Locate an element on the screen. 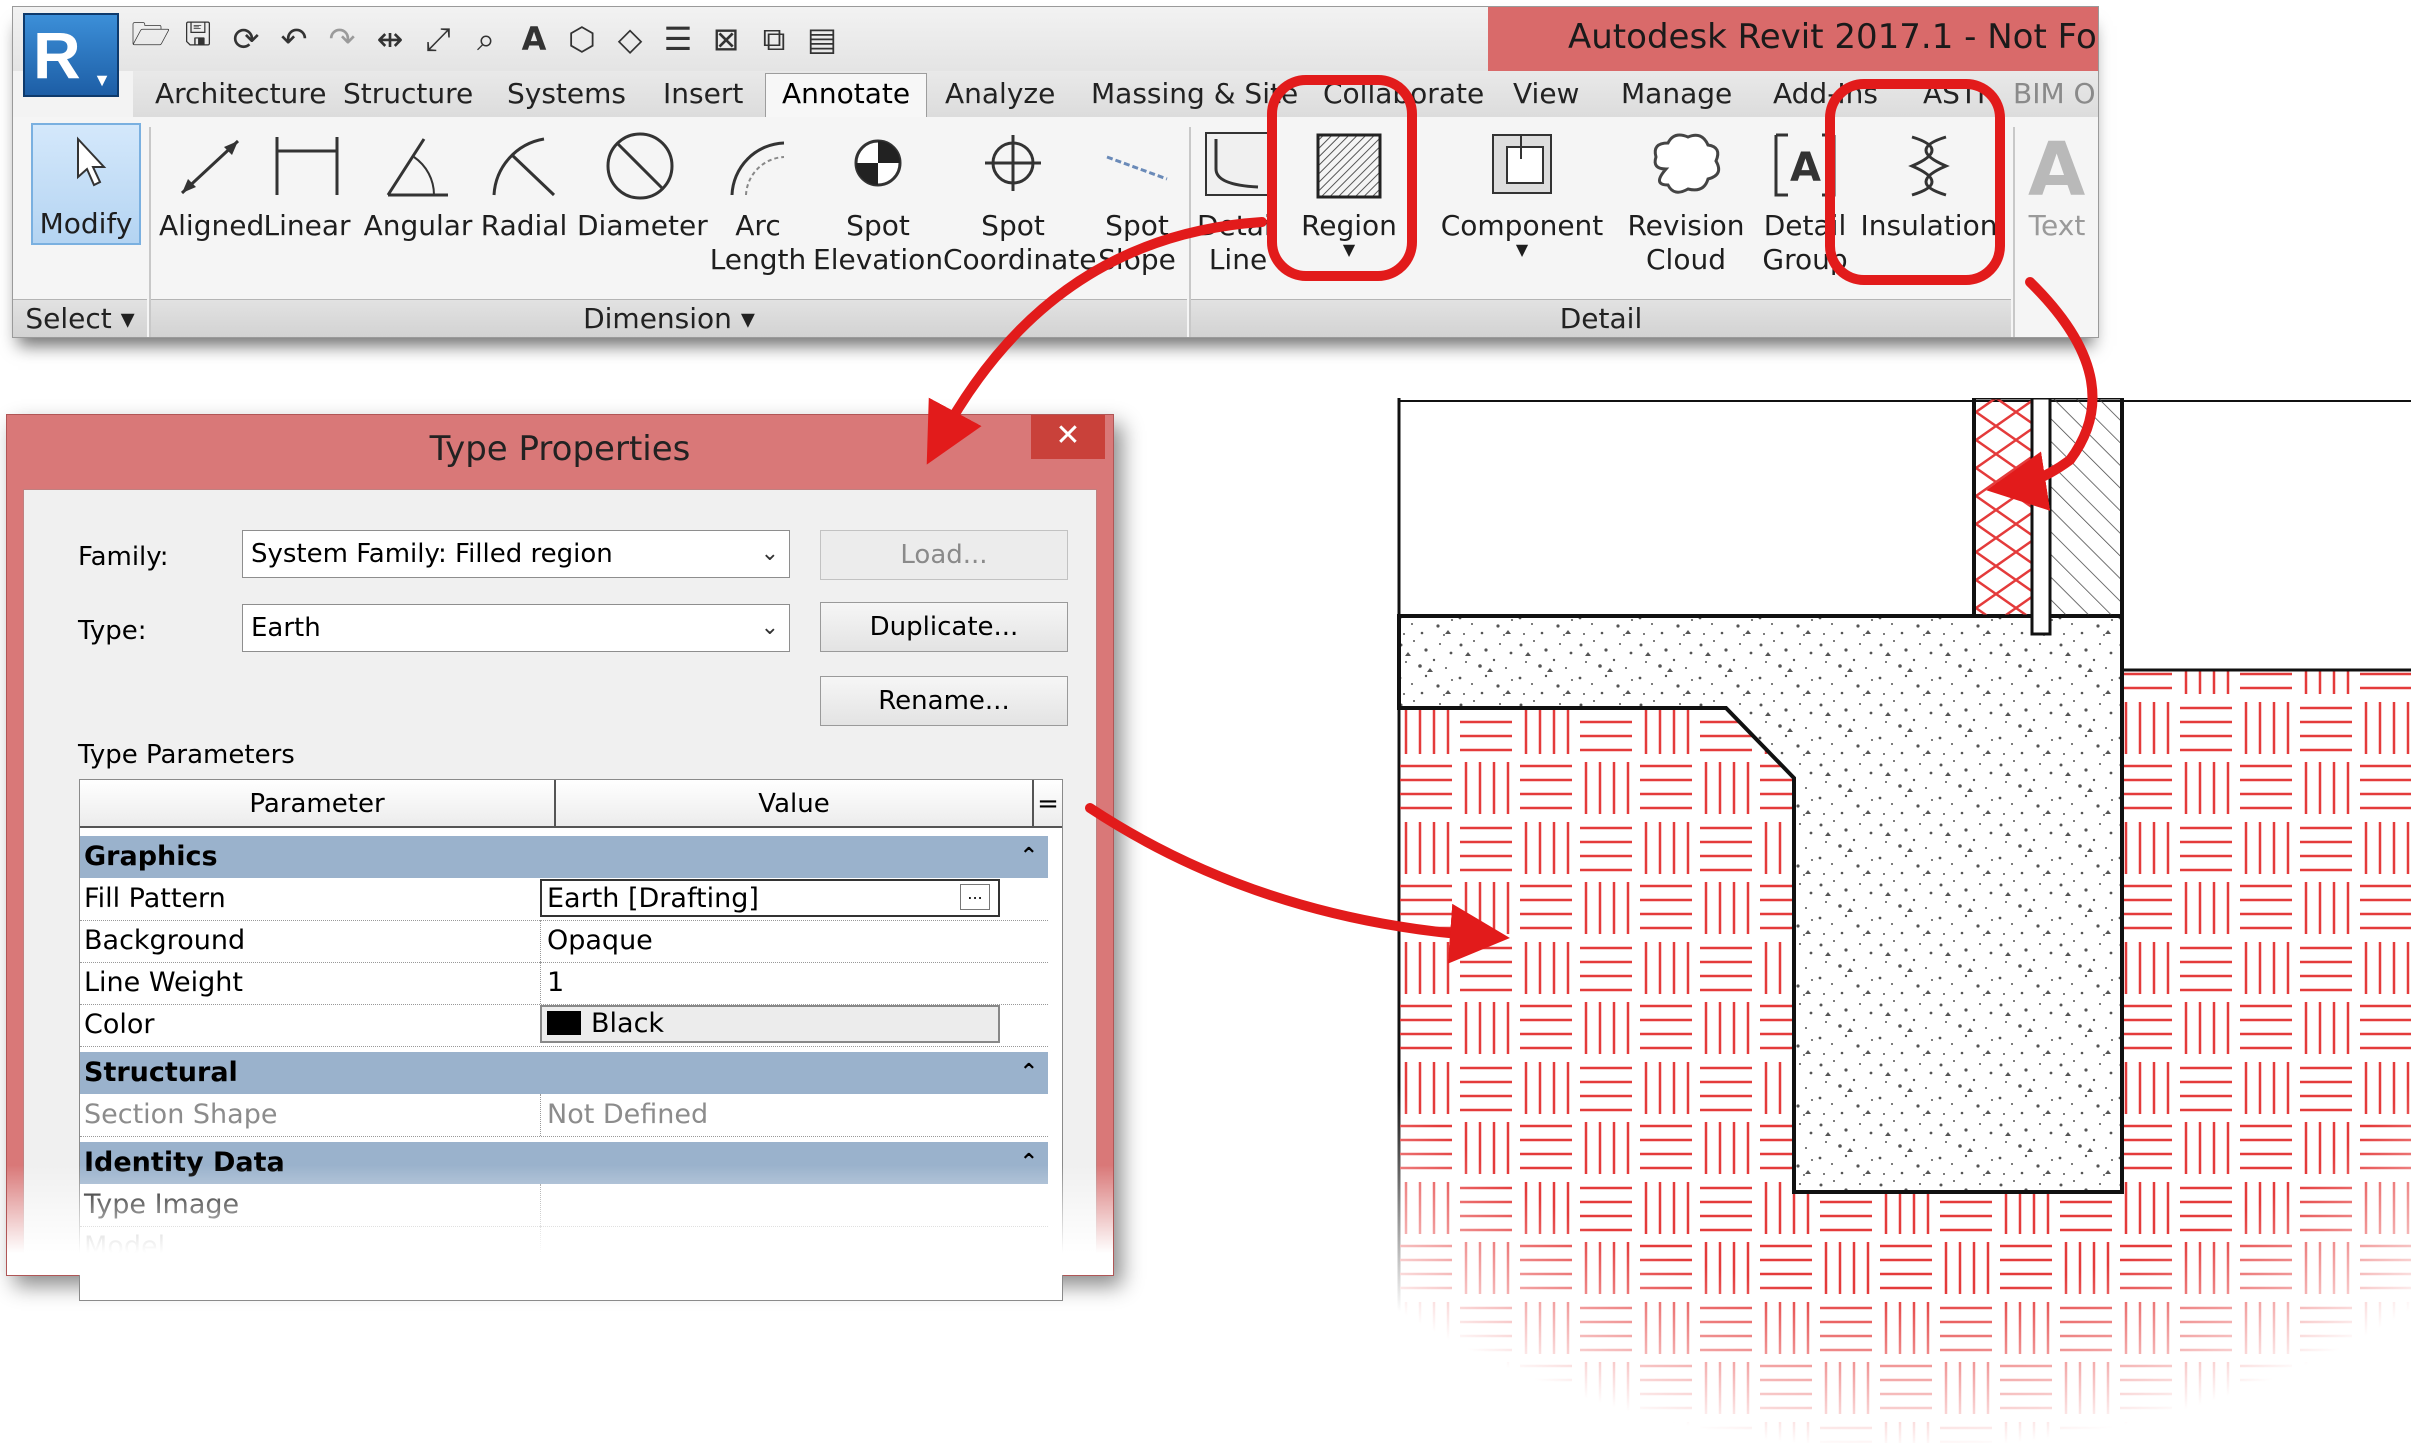 This screenshot has height=1443, width=2411. type-parameters-label: Type Parameters is located at coordinates (186, 755).